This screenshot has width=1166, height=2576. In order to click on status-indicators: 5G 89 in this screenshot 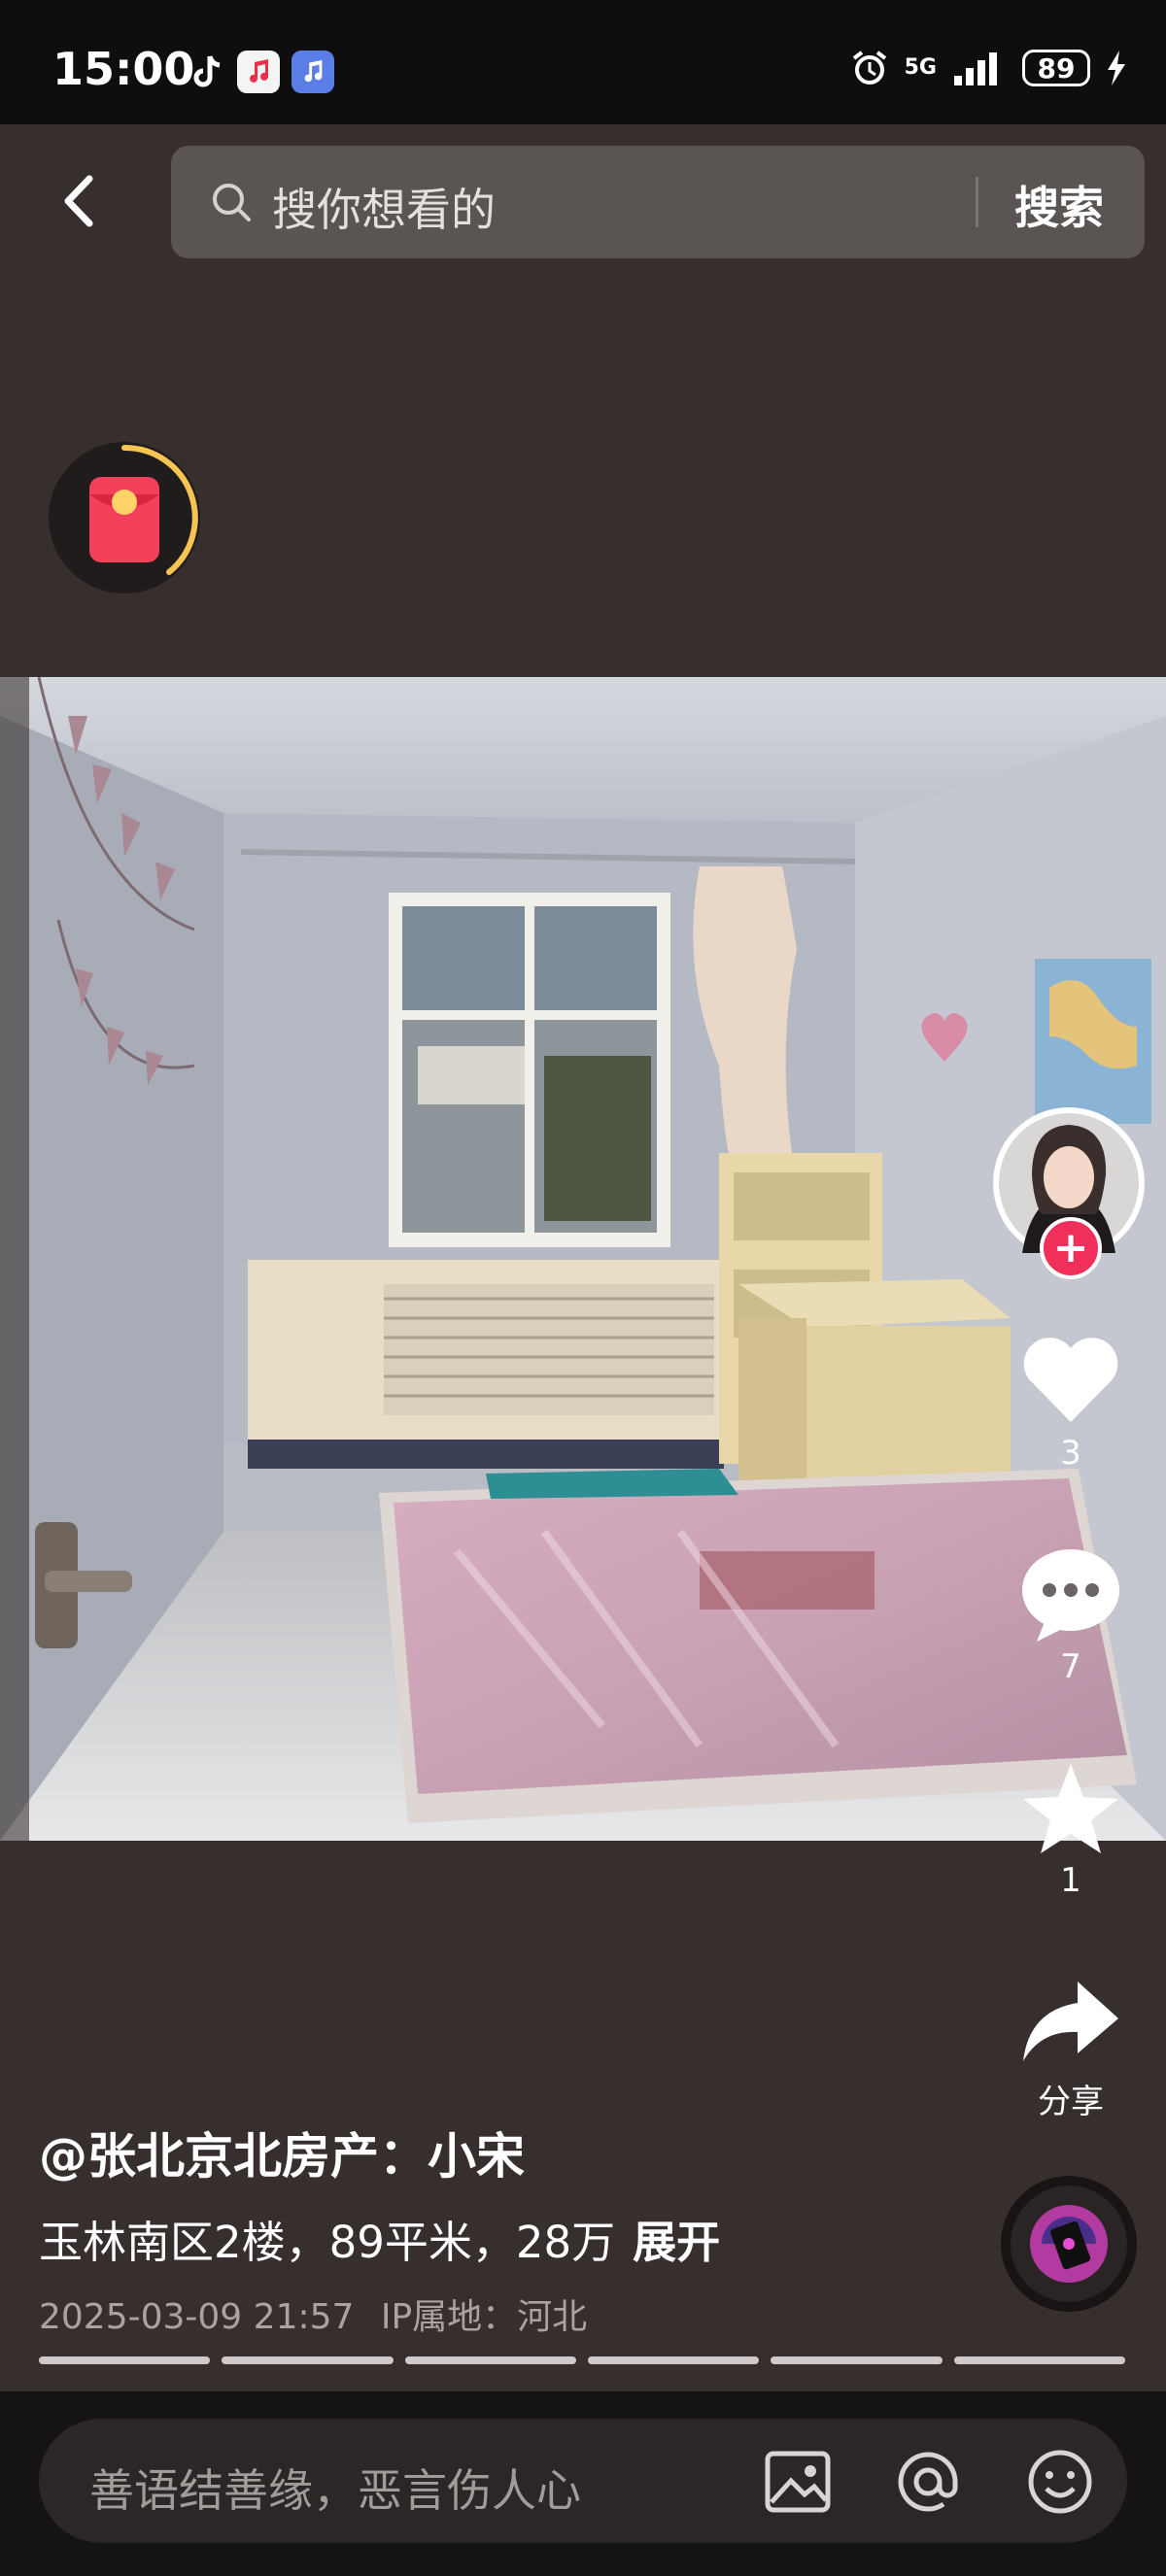, I will do `click(988, 68)`.